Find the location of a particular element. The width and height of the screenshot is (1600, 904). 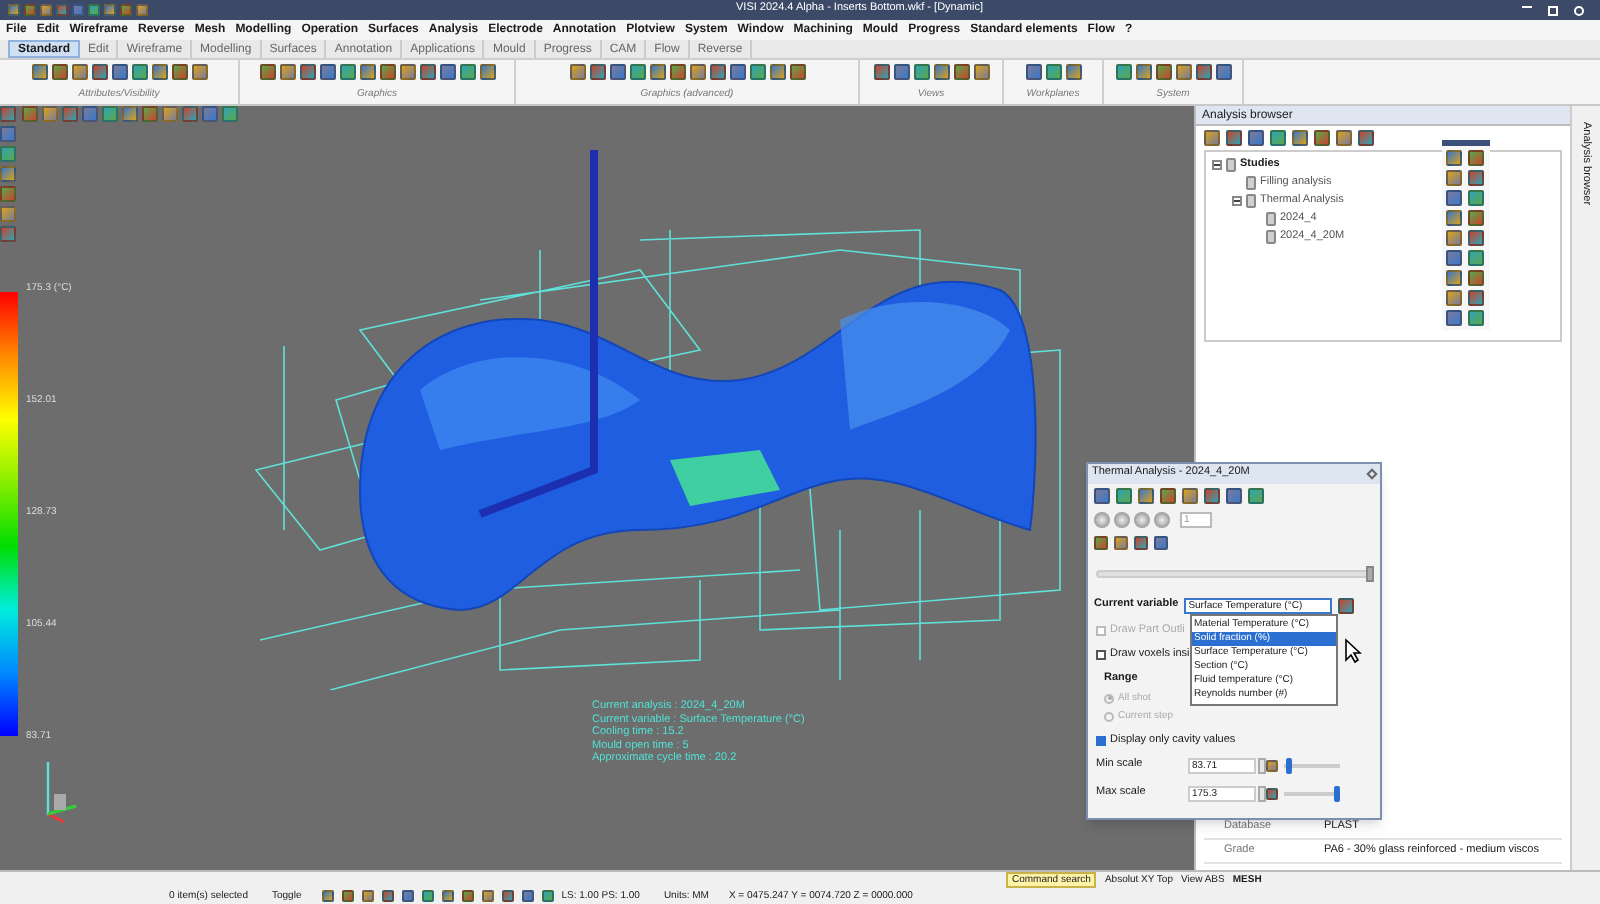

mouse-pointer-icon is located at coordinates (1353, 651).